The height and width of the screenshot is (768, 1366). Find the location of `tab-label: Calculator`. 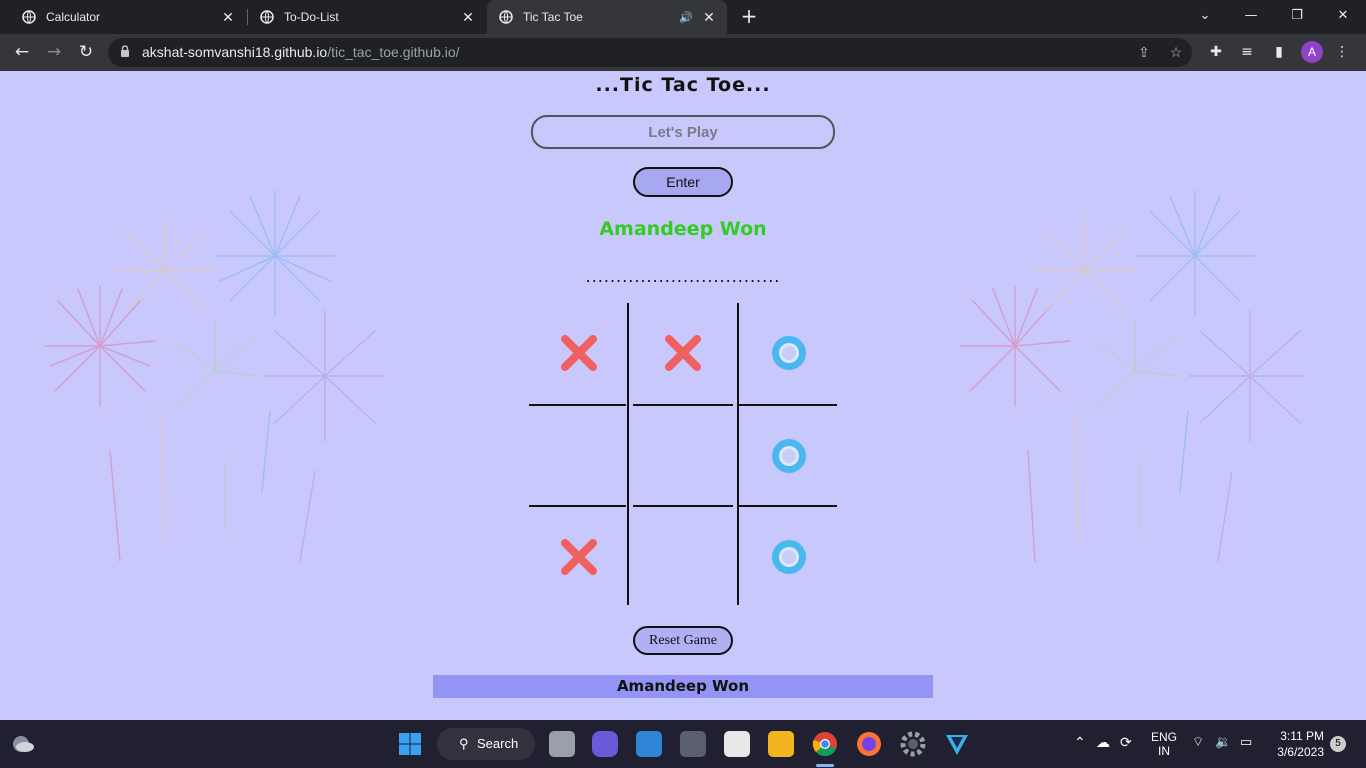

tab-label: Calculator is located at coordinates (73, 17).